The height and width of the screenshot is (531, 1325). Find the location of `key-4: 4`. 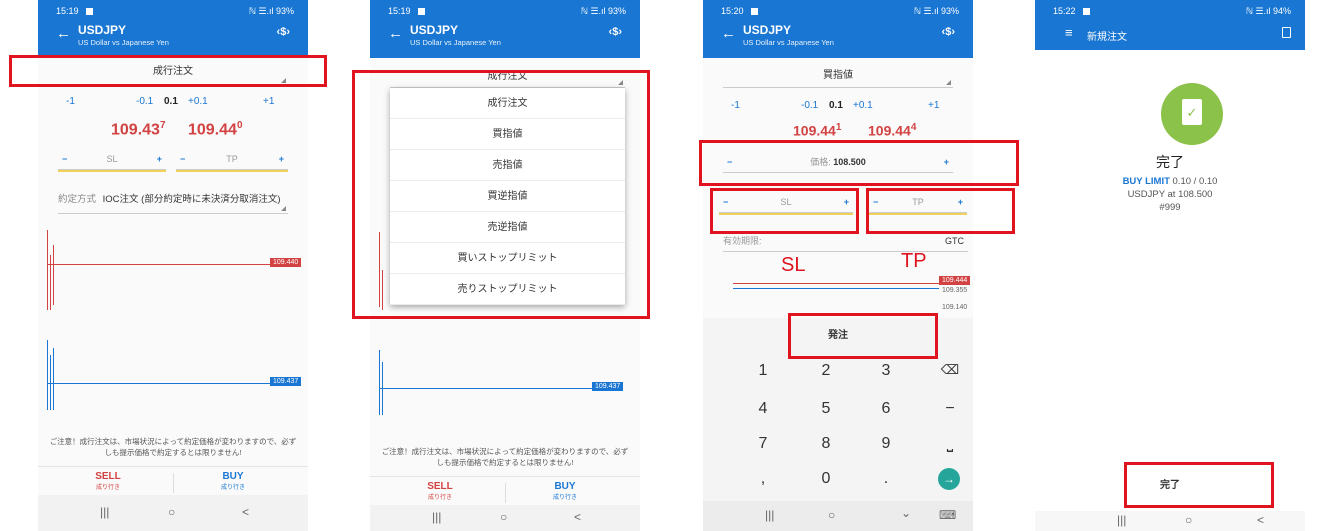

key-4: 4 is located at coordinates (763, 409).